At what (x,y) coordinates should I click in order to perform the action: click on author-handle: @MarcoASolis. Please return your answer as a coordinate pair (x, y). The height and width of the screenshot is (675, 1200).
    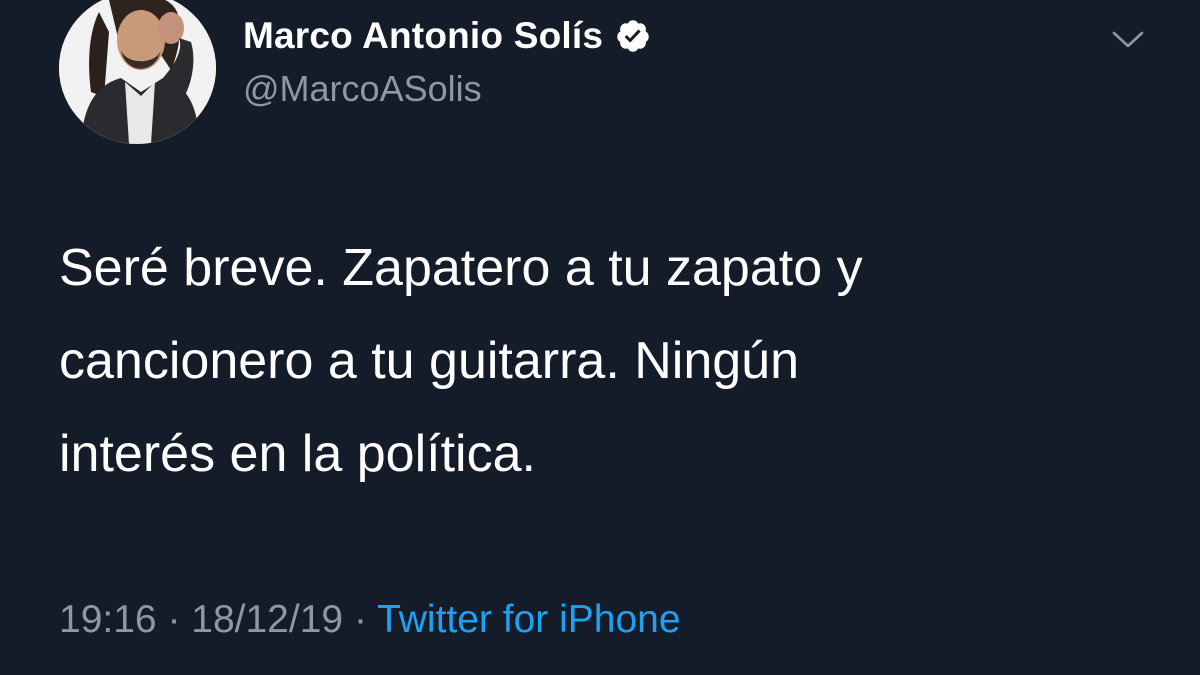
    Looking at the image, I should click on (362, 89).